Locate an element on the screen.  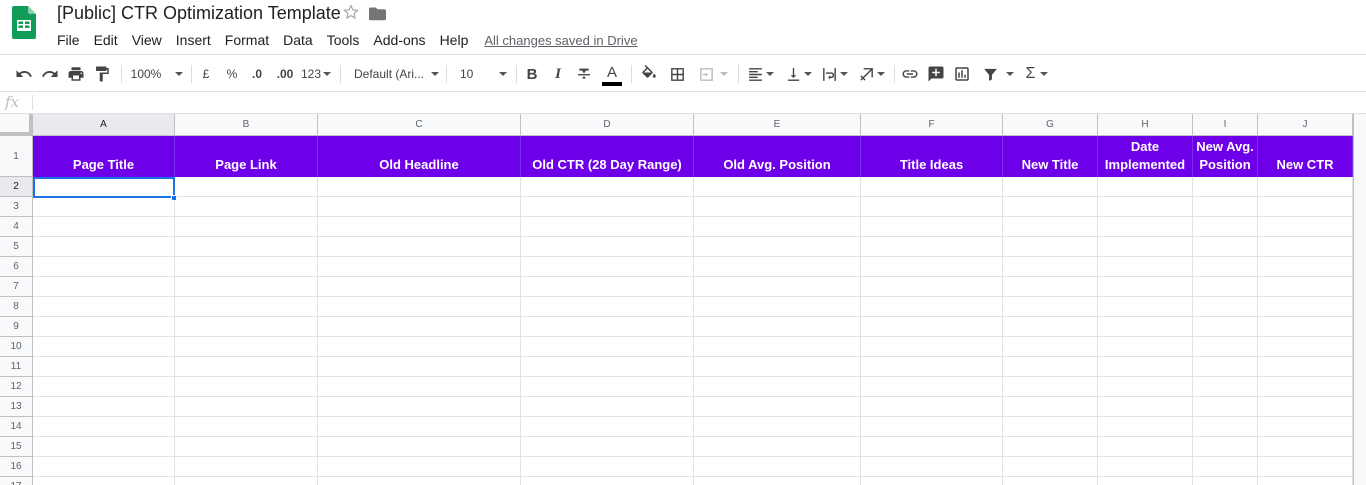
percent-format-button: % is located at coordinates (232, 74).